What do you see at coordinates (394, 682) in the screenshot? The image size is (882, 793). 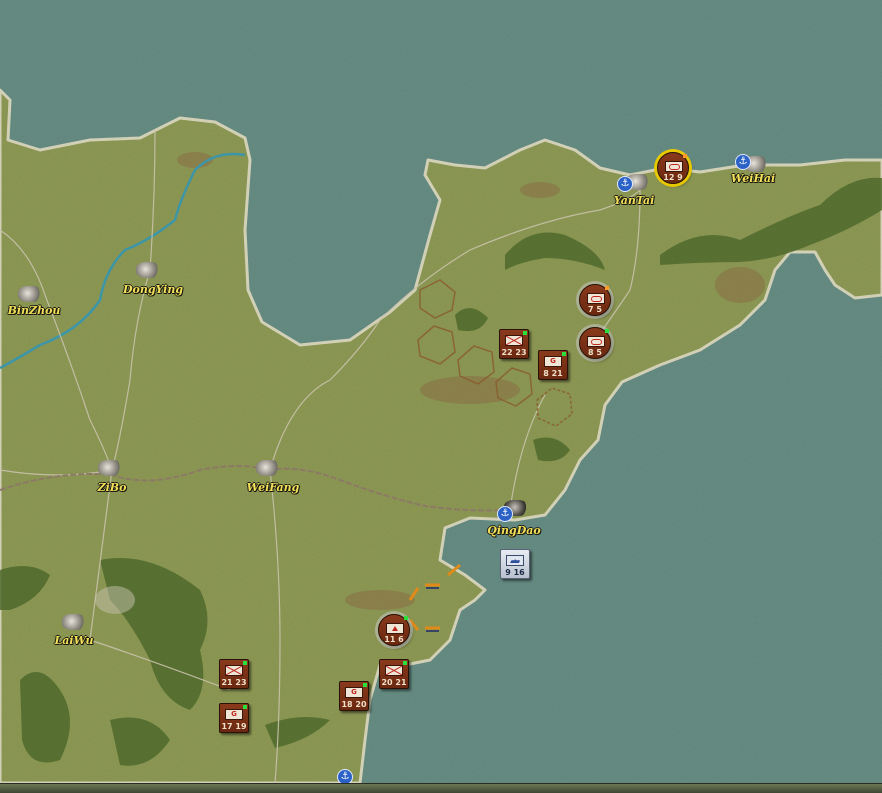 I see `unit-strength: 20 21` at bounding box center [394, 682].